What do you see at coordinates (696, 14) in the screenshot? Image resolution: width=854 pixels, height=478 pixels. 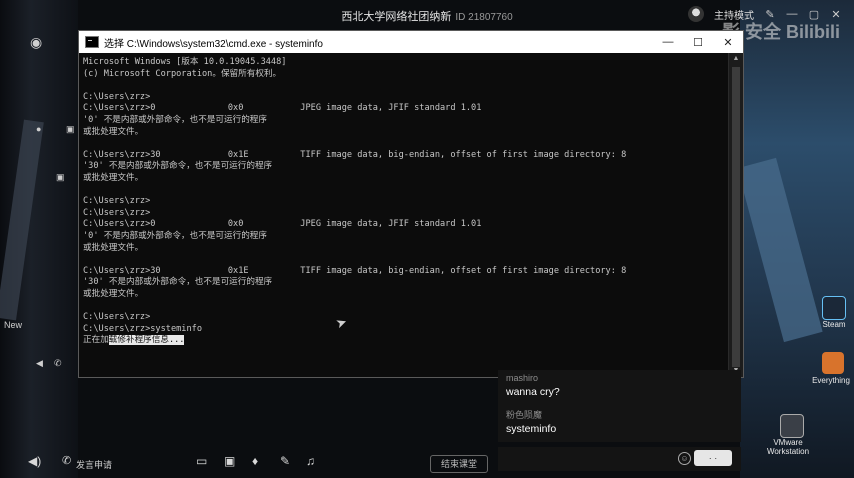 I see `presenter-avatar` at bounding box center [696, 14].